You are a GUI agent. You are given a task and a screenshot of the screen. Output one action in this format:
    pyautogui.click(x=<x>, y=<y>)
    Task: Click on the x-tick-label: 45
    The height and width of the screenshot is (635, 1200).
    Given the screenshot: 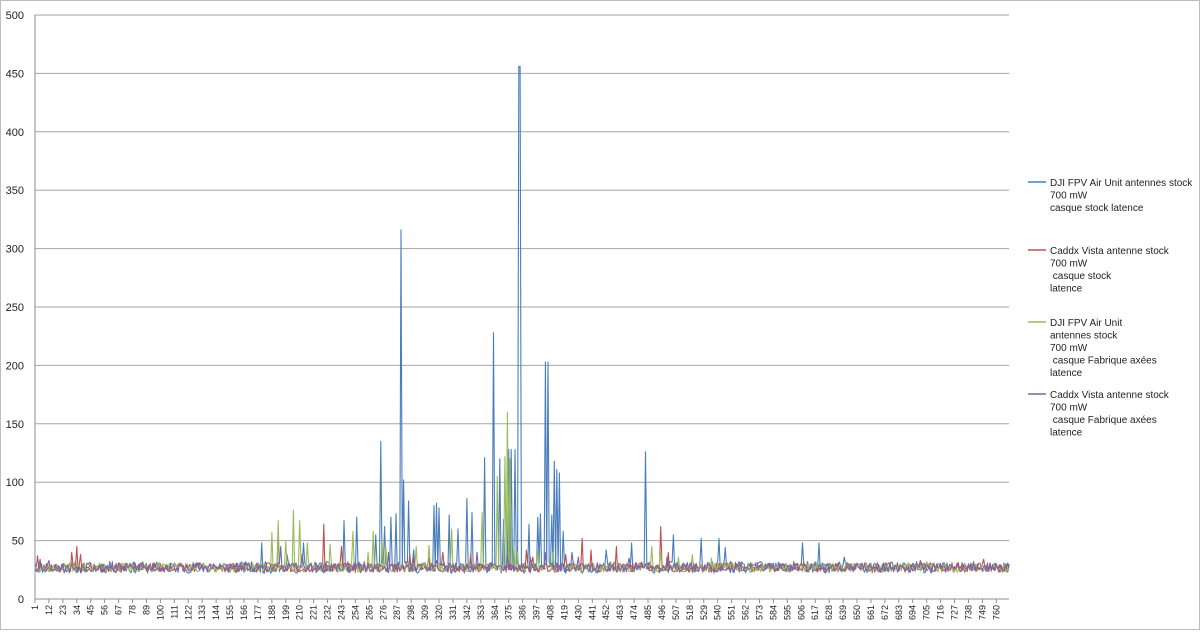 What is the action you would take?
    pyautogui.click(x=91, y=610)
    